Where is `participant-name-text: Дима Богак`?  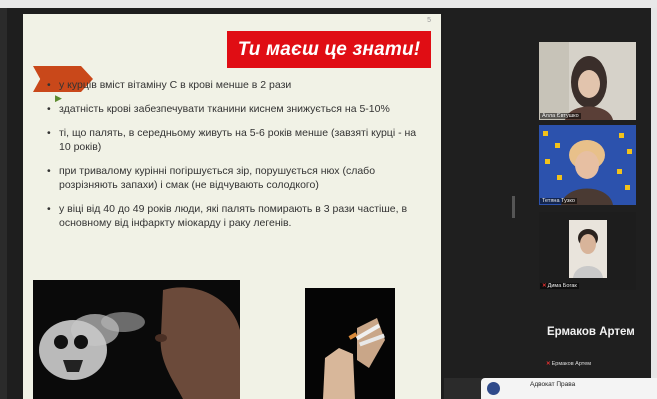 participant-name-text: Дима Богак is located at coordinates (562, 286).